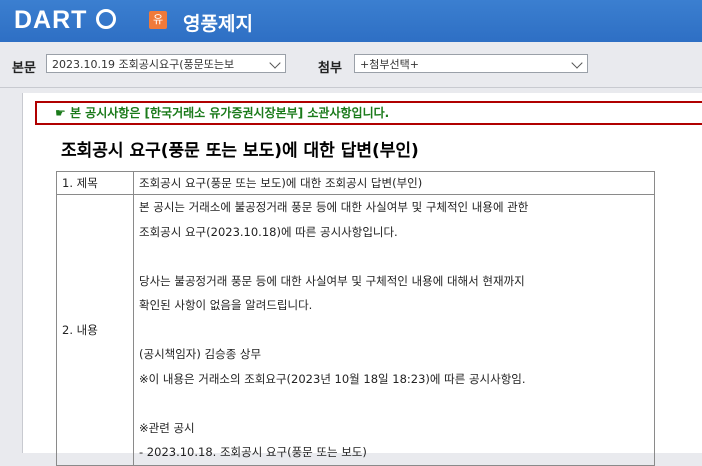  I want to click on document-title: 조회공시 요구(풍문 또는 보도)에 대한 답변(부인), so click(240, 151).